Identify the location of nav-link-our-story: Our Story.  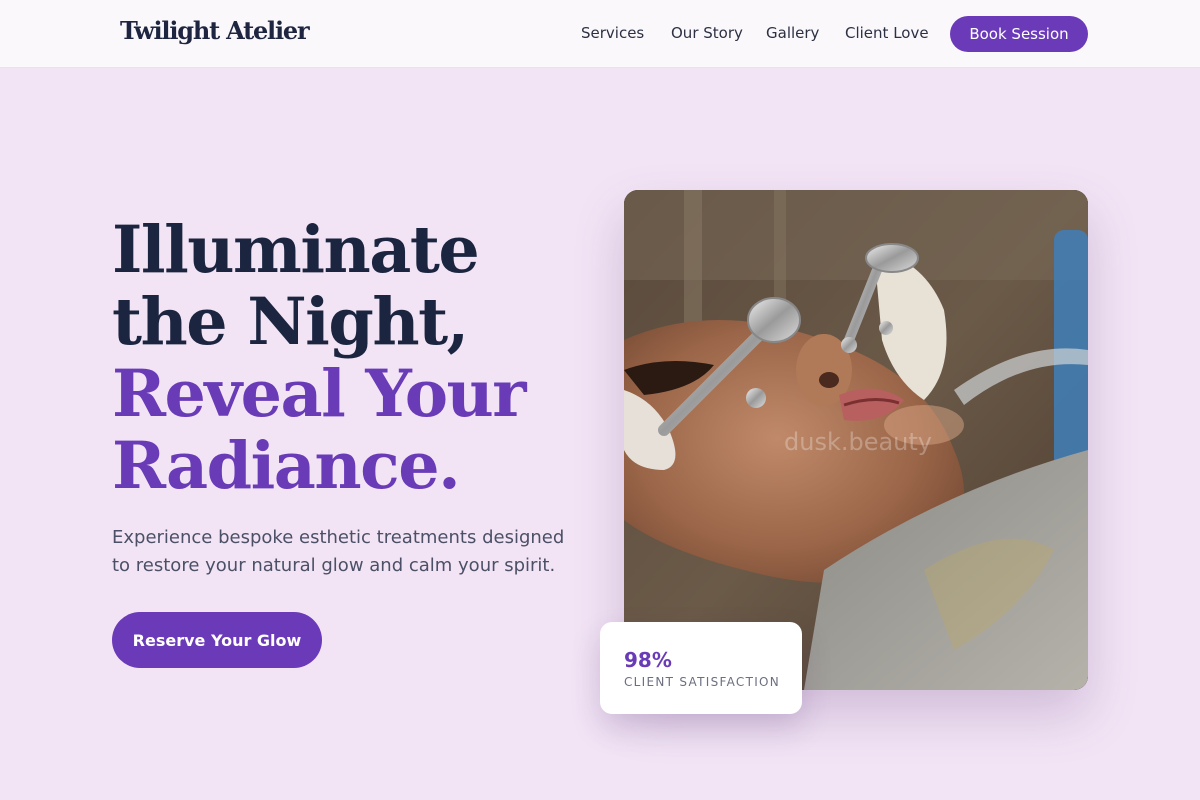
(707, 33).